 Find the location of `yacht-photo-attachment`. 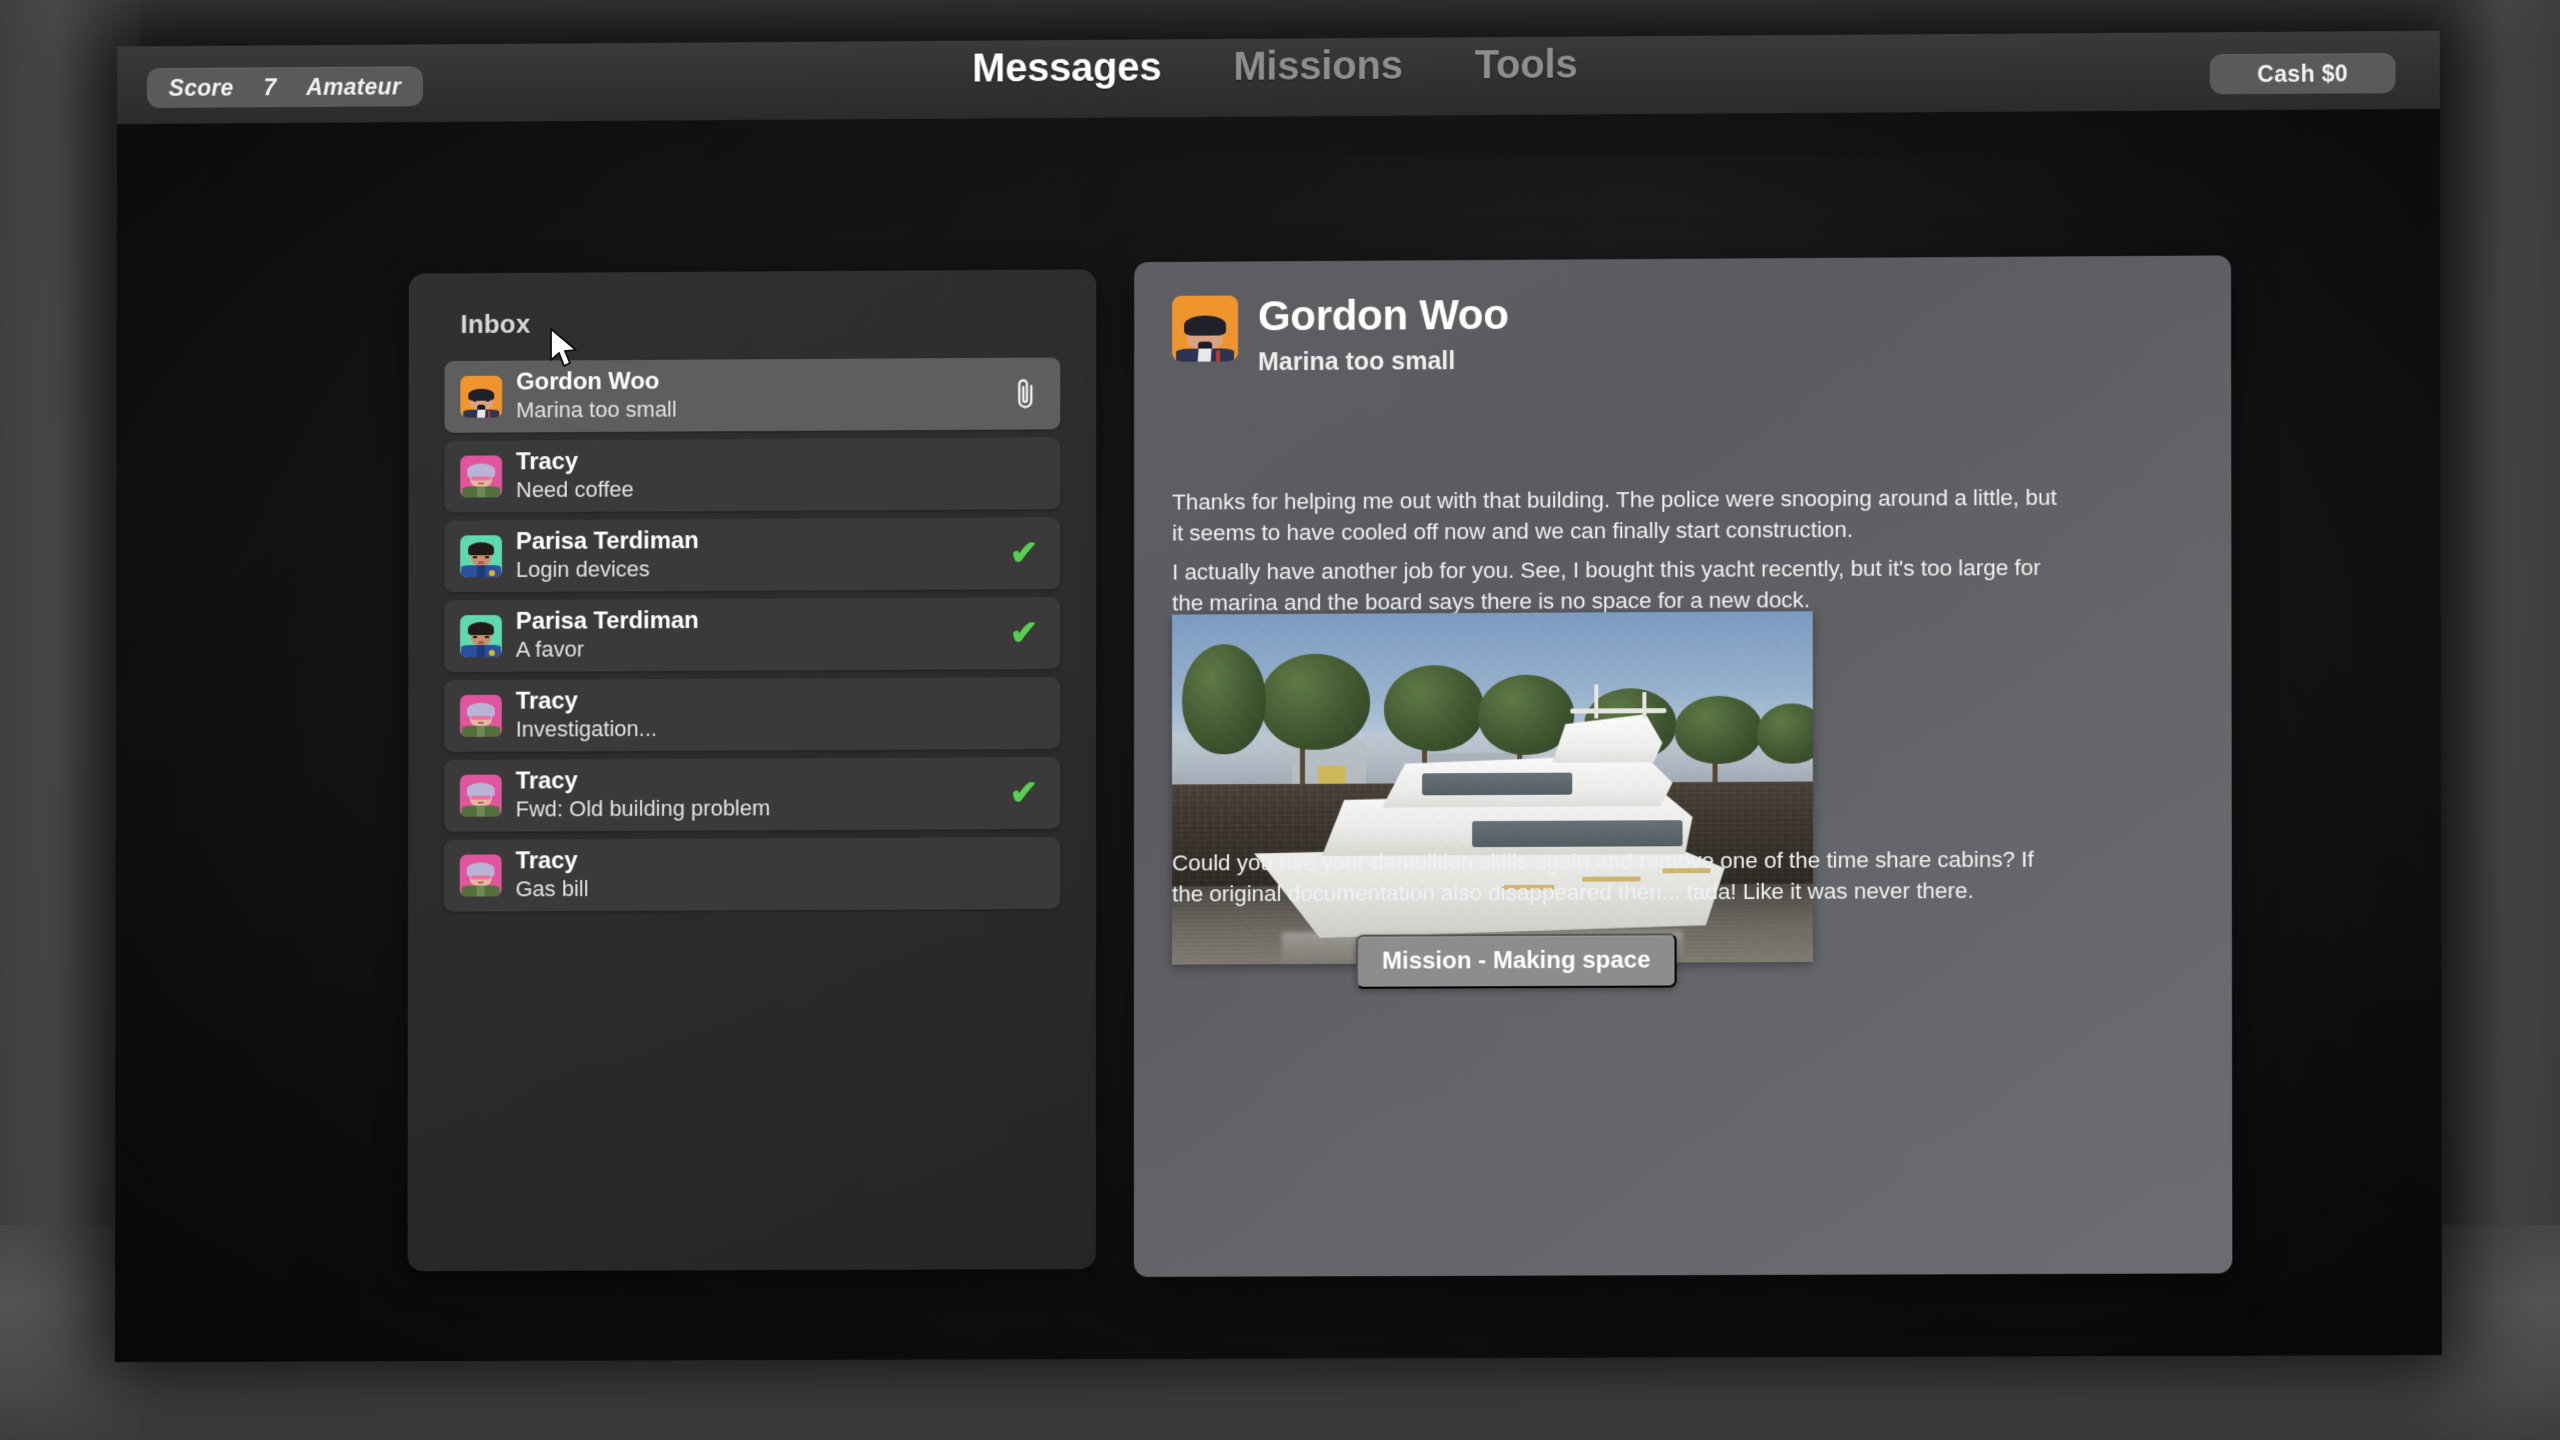

yacht-photo-attachment is located at coordinates (1492, 788).